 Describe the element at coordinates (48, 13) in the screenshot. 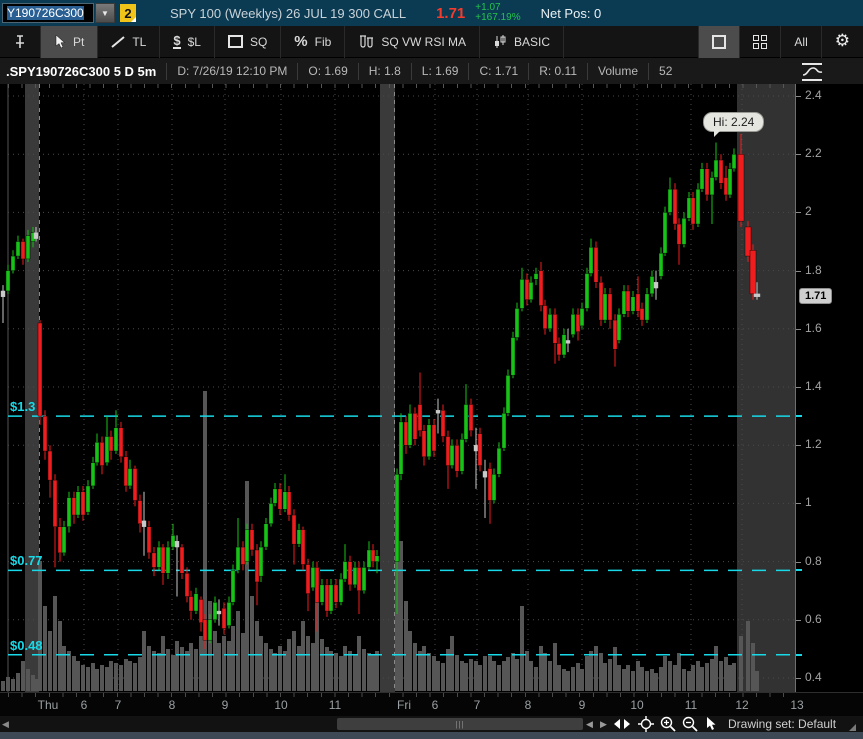

I see `symbol-input: Y190726C300` at that location.